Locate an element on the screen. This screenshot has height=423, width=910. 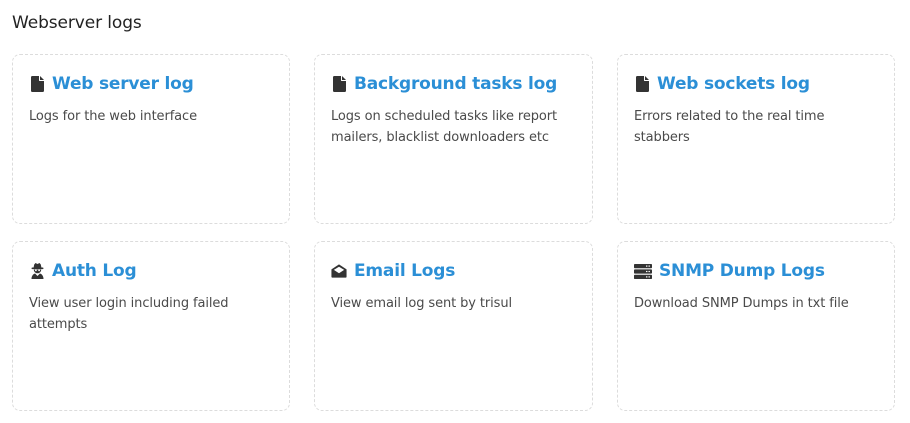
card-email-logs: Email Logs View email log sent by trisul is located at coordinates (453, 326).